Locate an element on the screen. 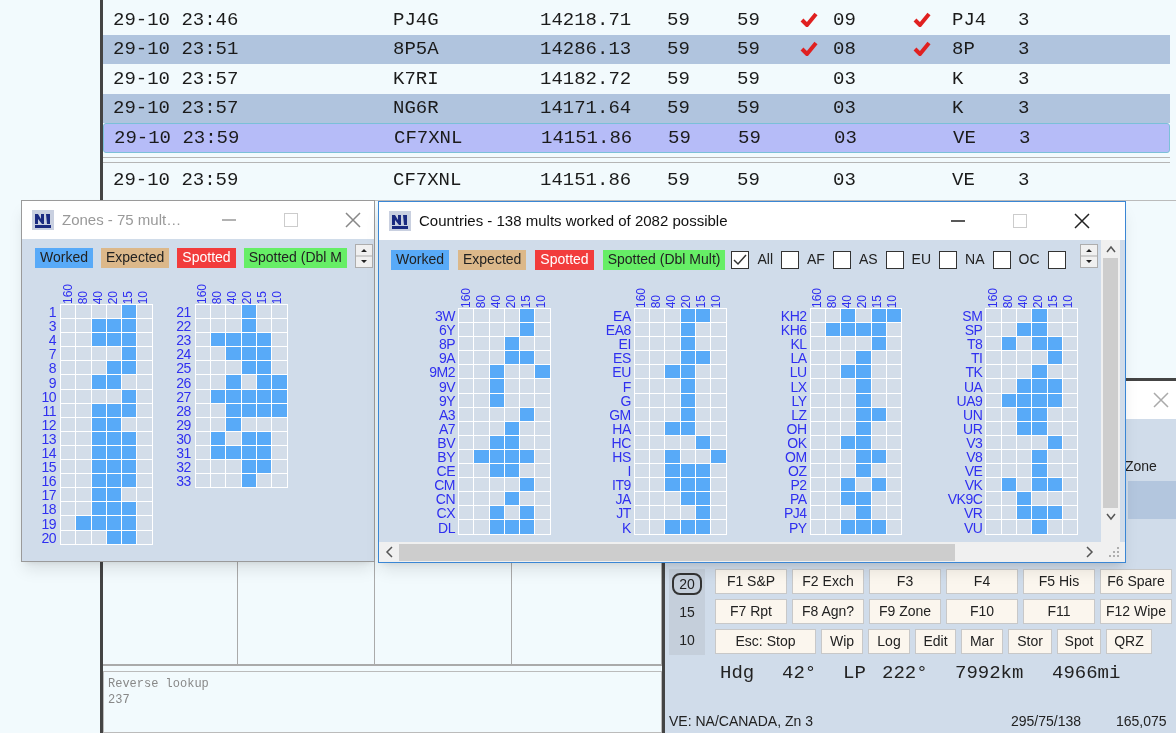 The height and width of the screenshot is (733, 1176). table-cell-text: 14182.72 is located at coordinates (586, 79).